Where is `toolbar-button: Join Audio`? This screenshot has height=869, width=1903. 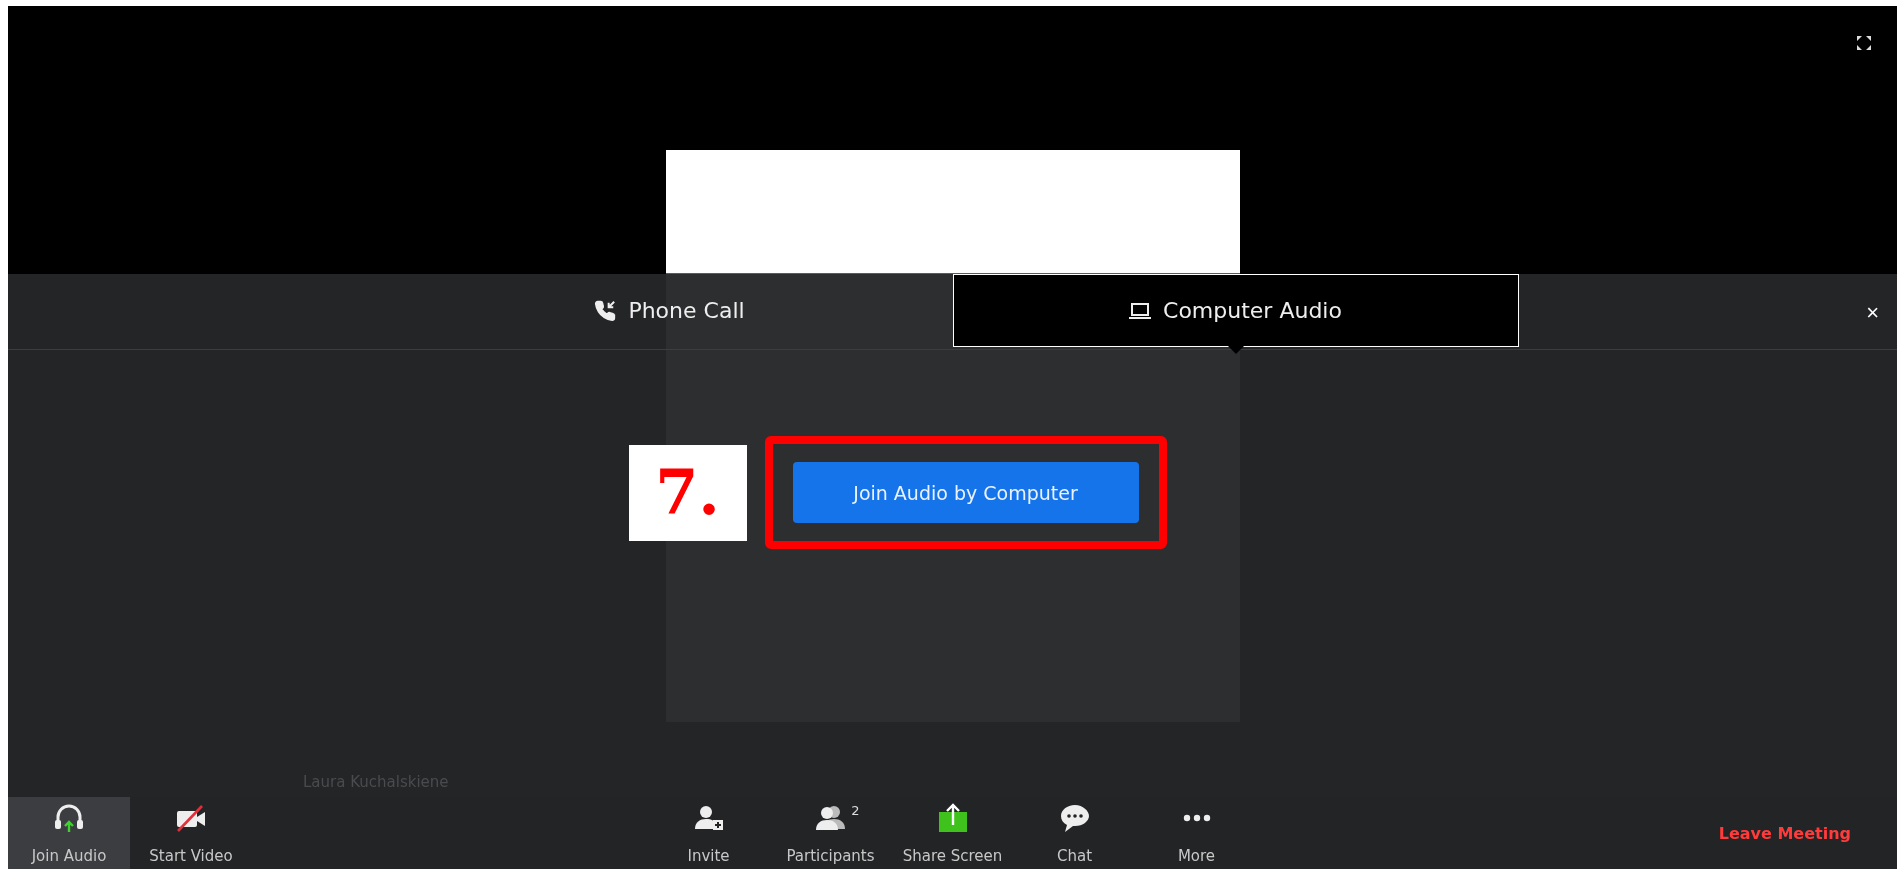 toolbar-button: Join Audio is located at coordinates (69, 833).